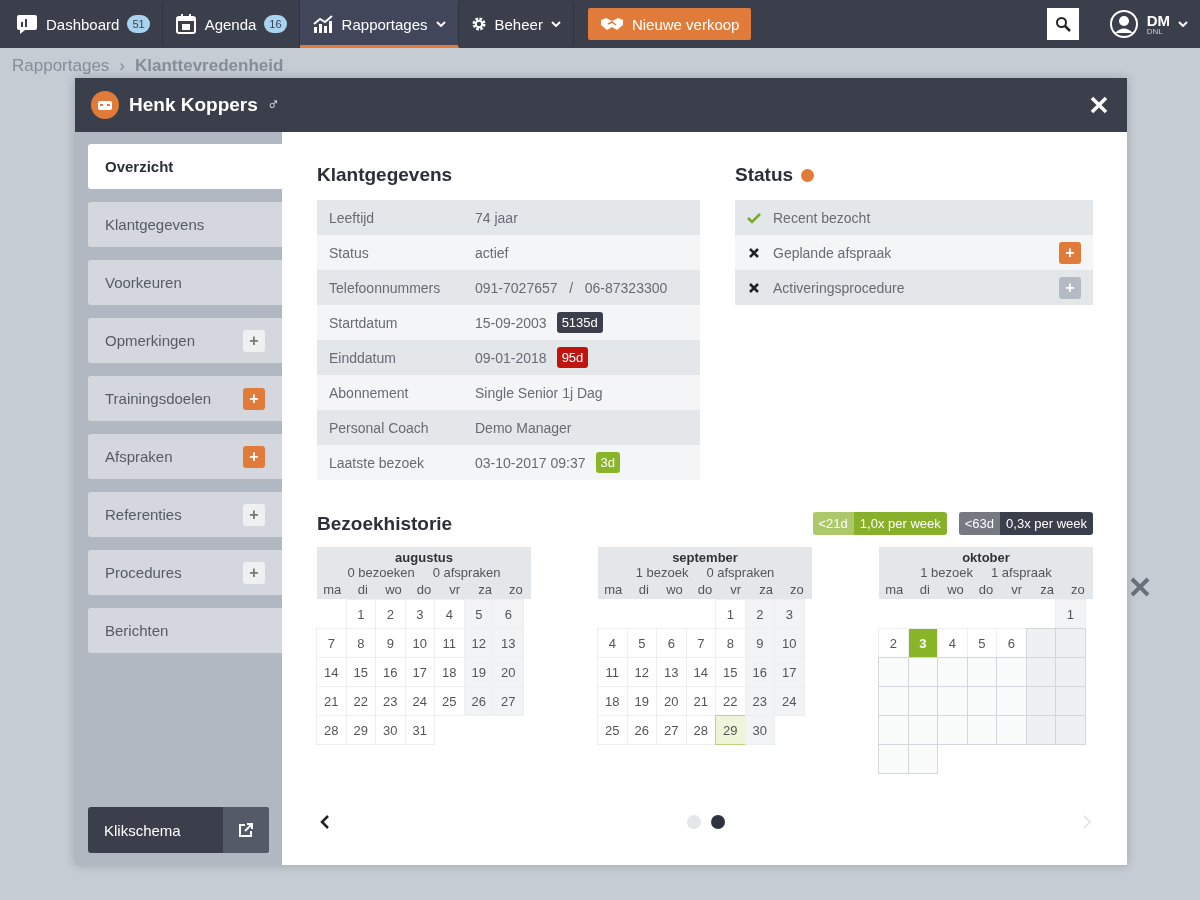  I want to click on previous-icon, so click(325, 822).